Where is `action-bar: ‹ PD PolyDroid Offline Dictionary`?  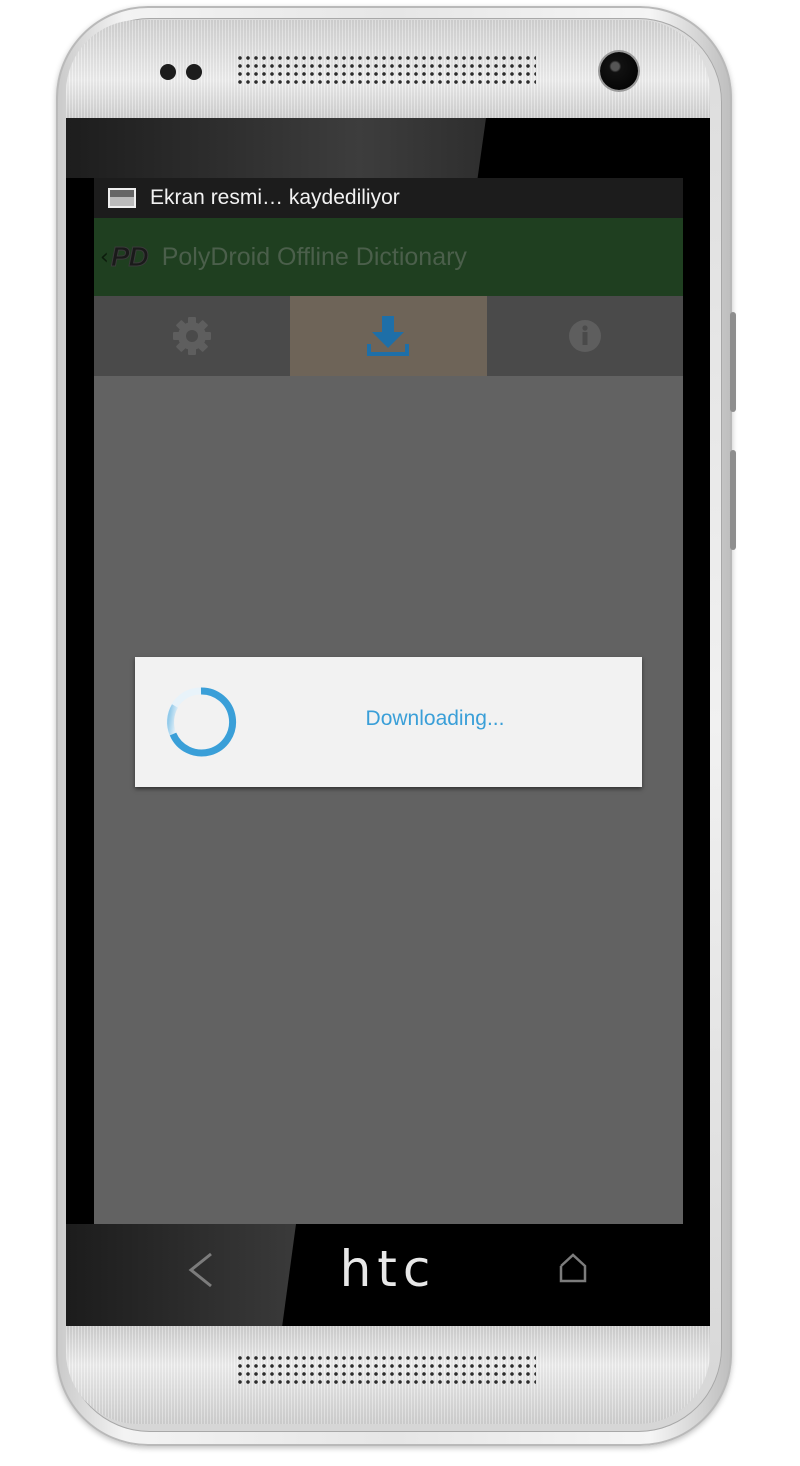
action-bar: ‹ PD PolyDroid Offline Dictionary is located at coordinates (388, 257).